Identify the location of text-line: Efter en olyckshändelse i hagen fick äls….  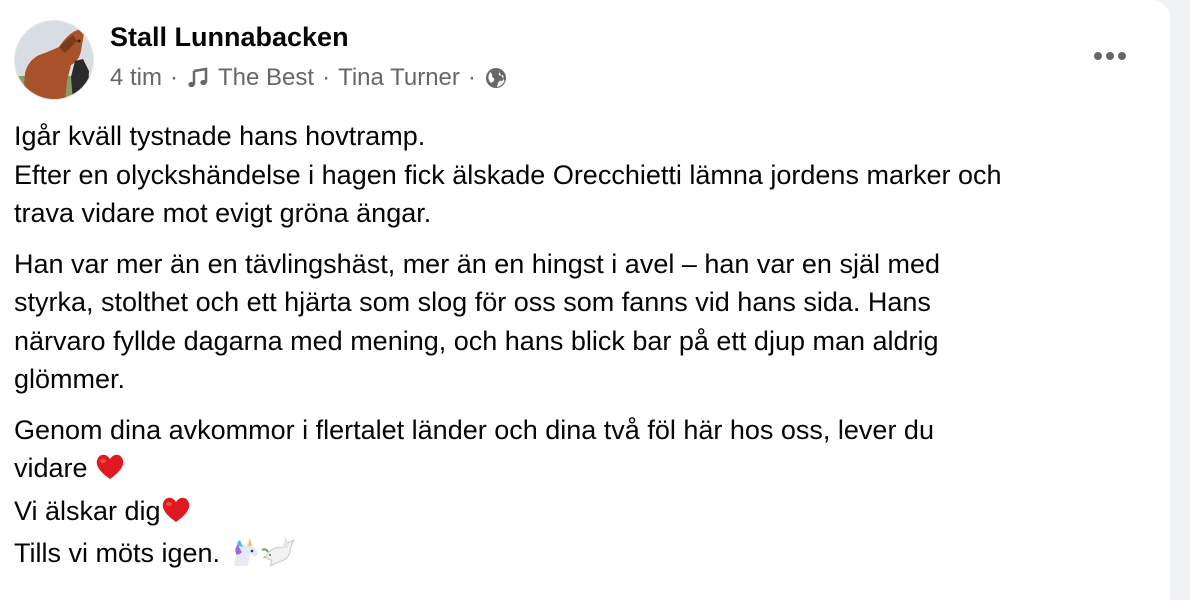
(508, 174).